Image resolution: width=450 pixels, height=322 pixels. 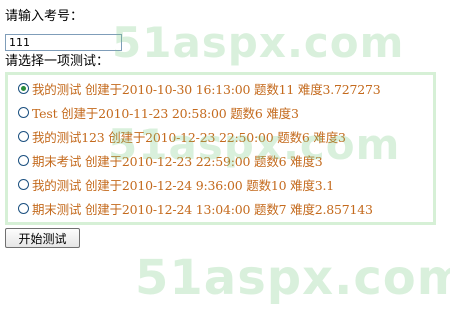 I want to click on choose-test-label: 请选择一项测试：, so click(x=57, y=61).